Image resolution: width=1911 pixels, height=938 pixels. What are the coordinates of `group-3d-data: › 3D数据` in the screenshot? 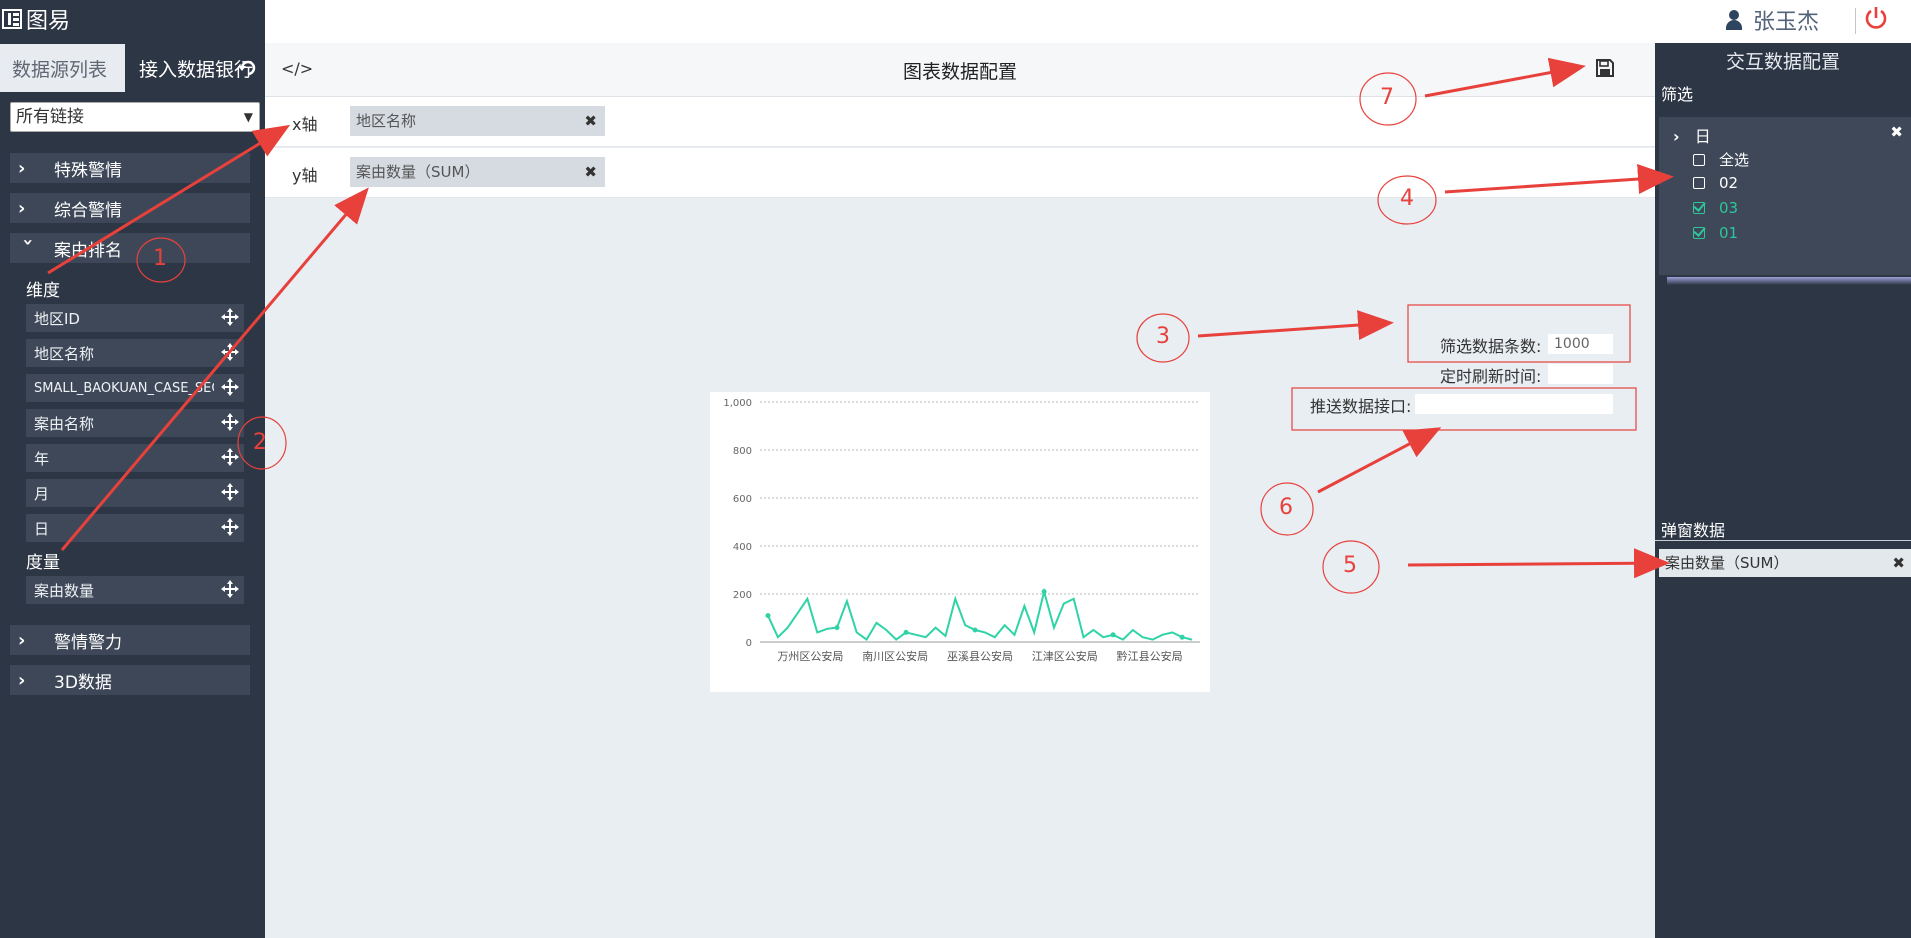 It's located at (130, 680).